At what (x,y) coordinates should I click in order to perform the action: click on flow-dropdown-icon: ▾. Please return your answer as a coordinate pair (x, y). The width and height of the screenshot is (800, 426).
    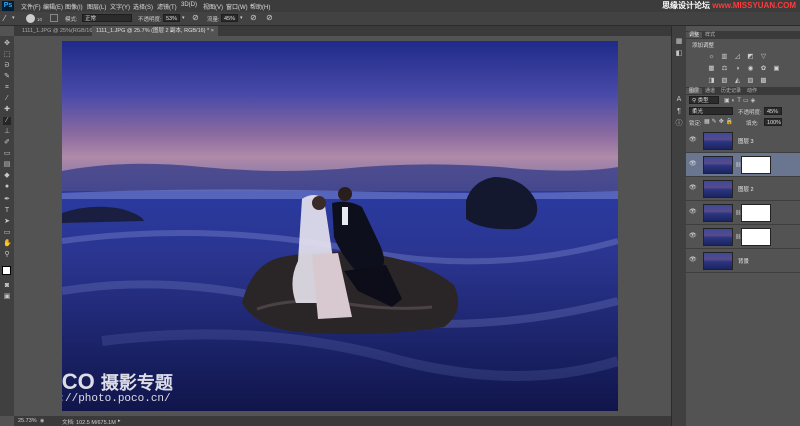
    Looking at the image, I should click on (241, 18).